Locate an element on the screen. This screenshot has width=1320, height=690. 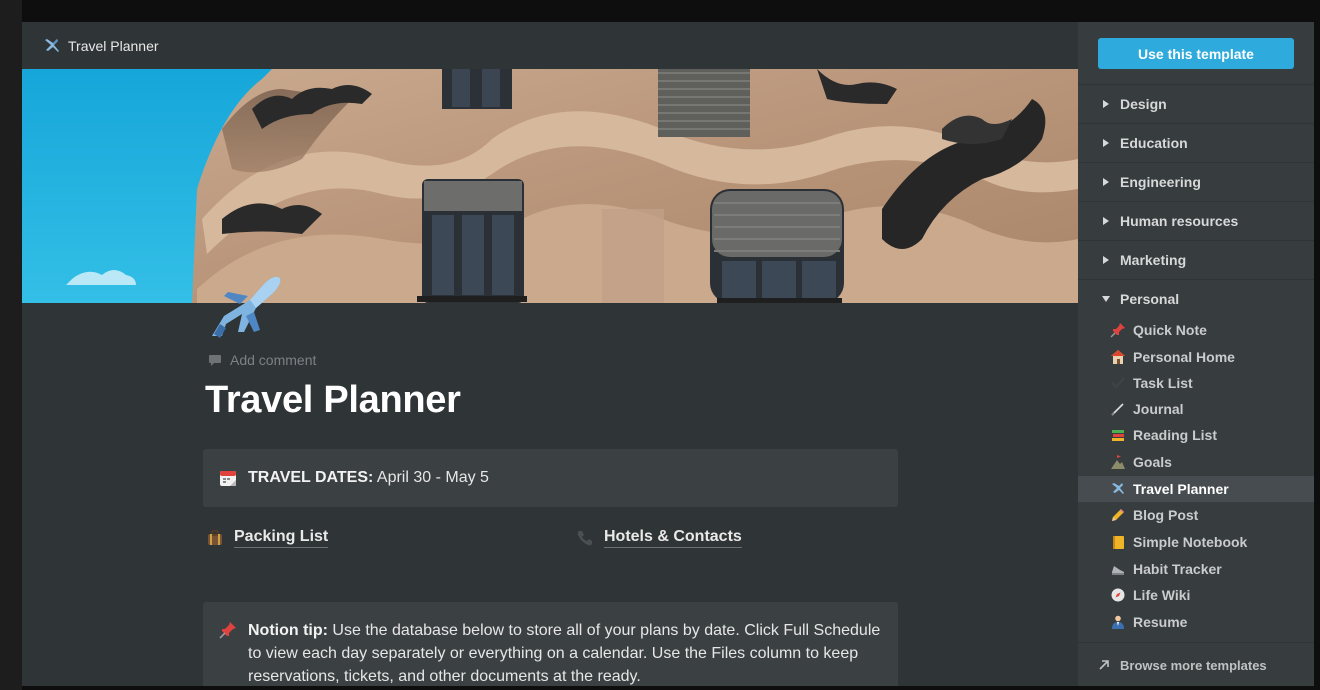
add-comment-label: Add comment is located at coordinates (273, 360).